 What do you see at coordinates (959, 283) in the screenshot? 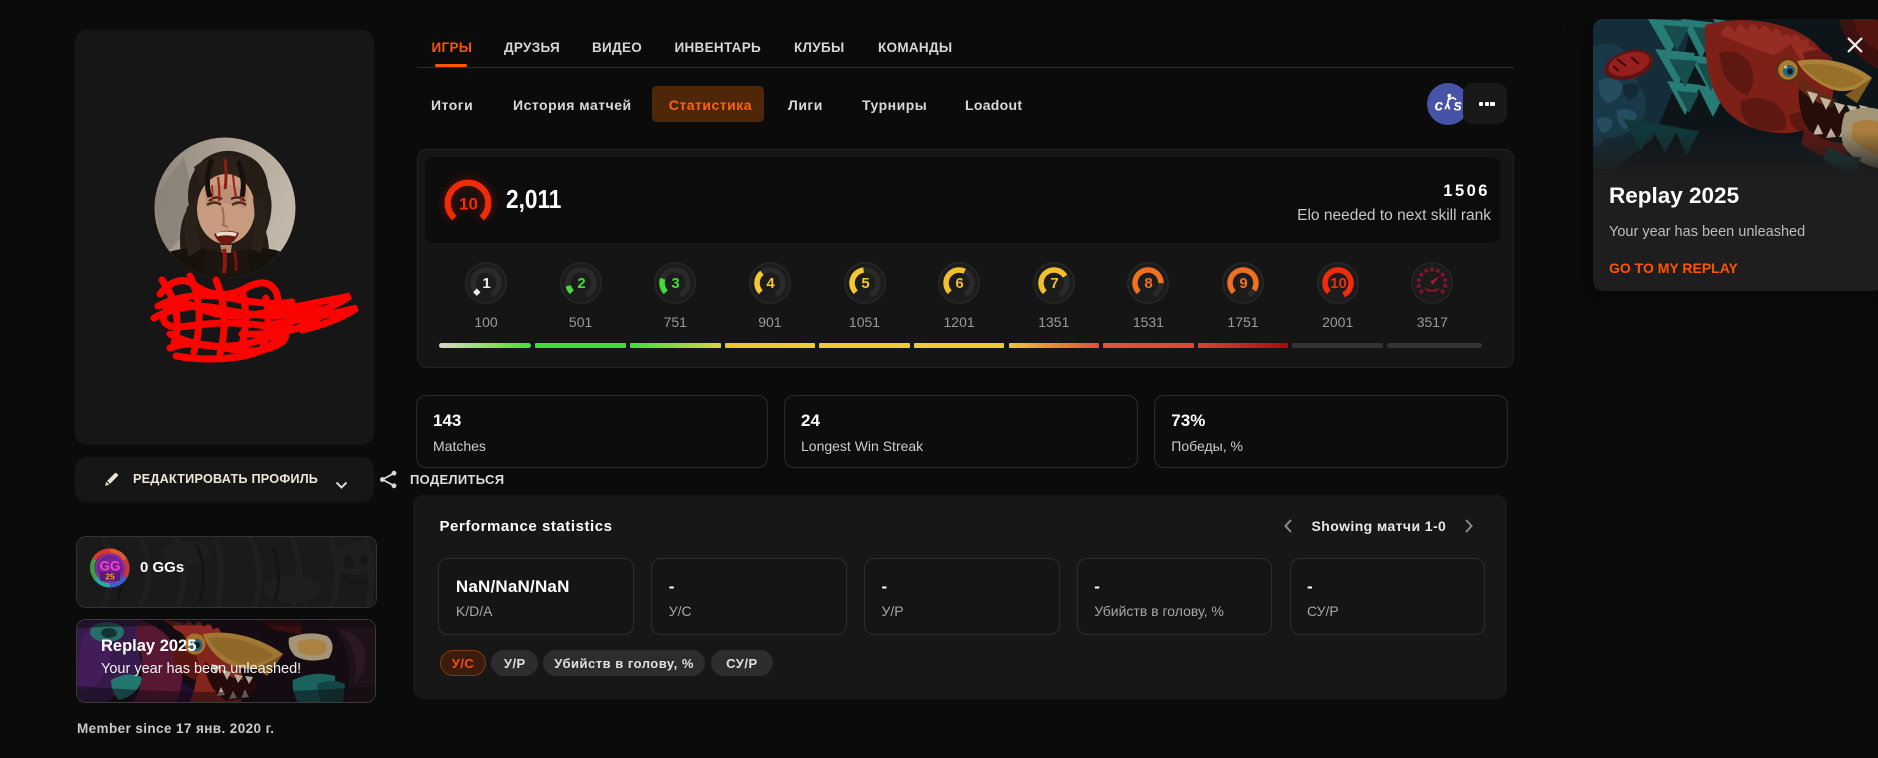
I see `svg-text: 6` at bounding box center [959, 283].